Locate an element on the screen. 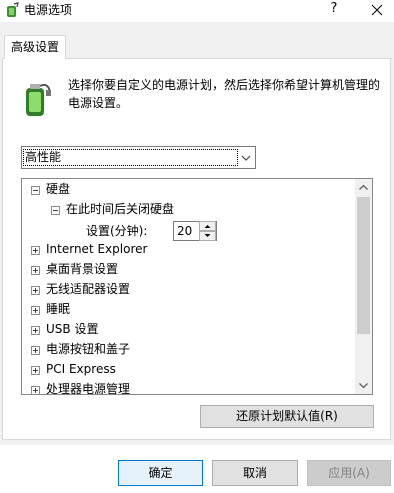 The height and width of the screenshot is (493, 394). apply-button: 应用(A) is located at coordinates (349, 473).